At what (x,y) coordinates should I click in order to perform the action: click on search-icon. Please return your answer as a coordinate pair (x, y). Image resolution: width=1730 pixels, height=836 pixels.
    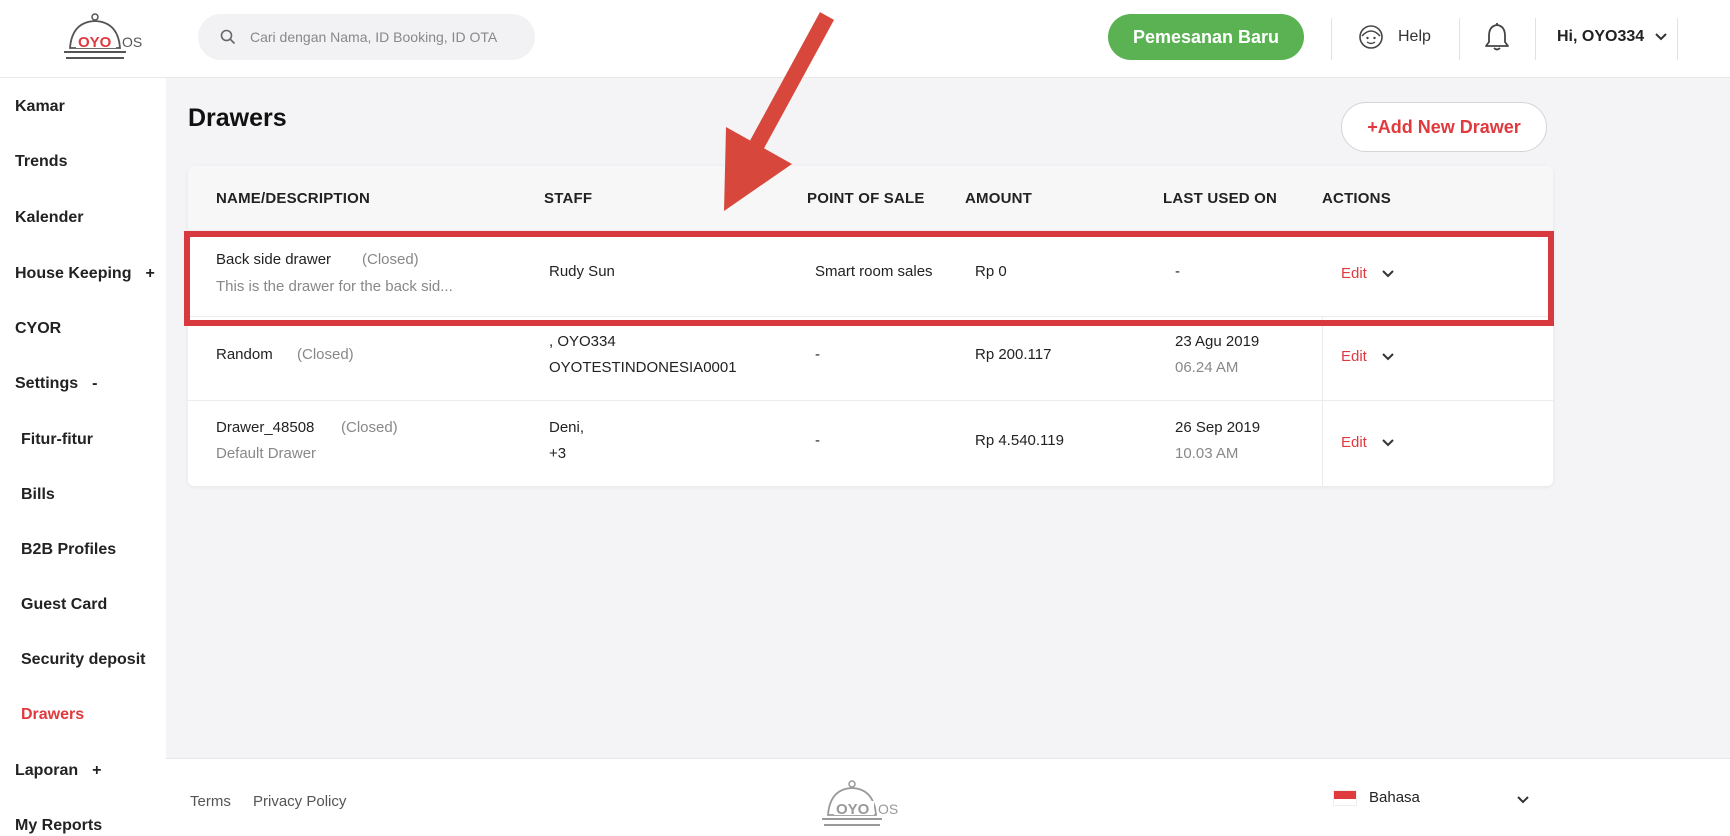
    Looking at the image, I should click on (228, 37).